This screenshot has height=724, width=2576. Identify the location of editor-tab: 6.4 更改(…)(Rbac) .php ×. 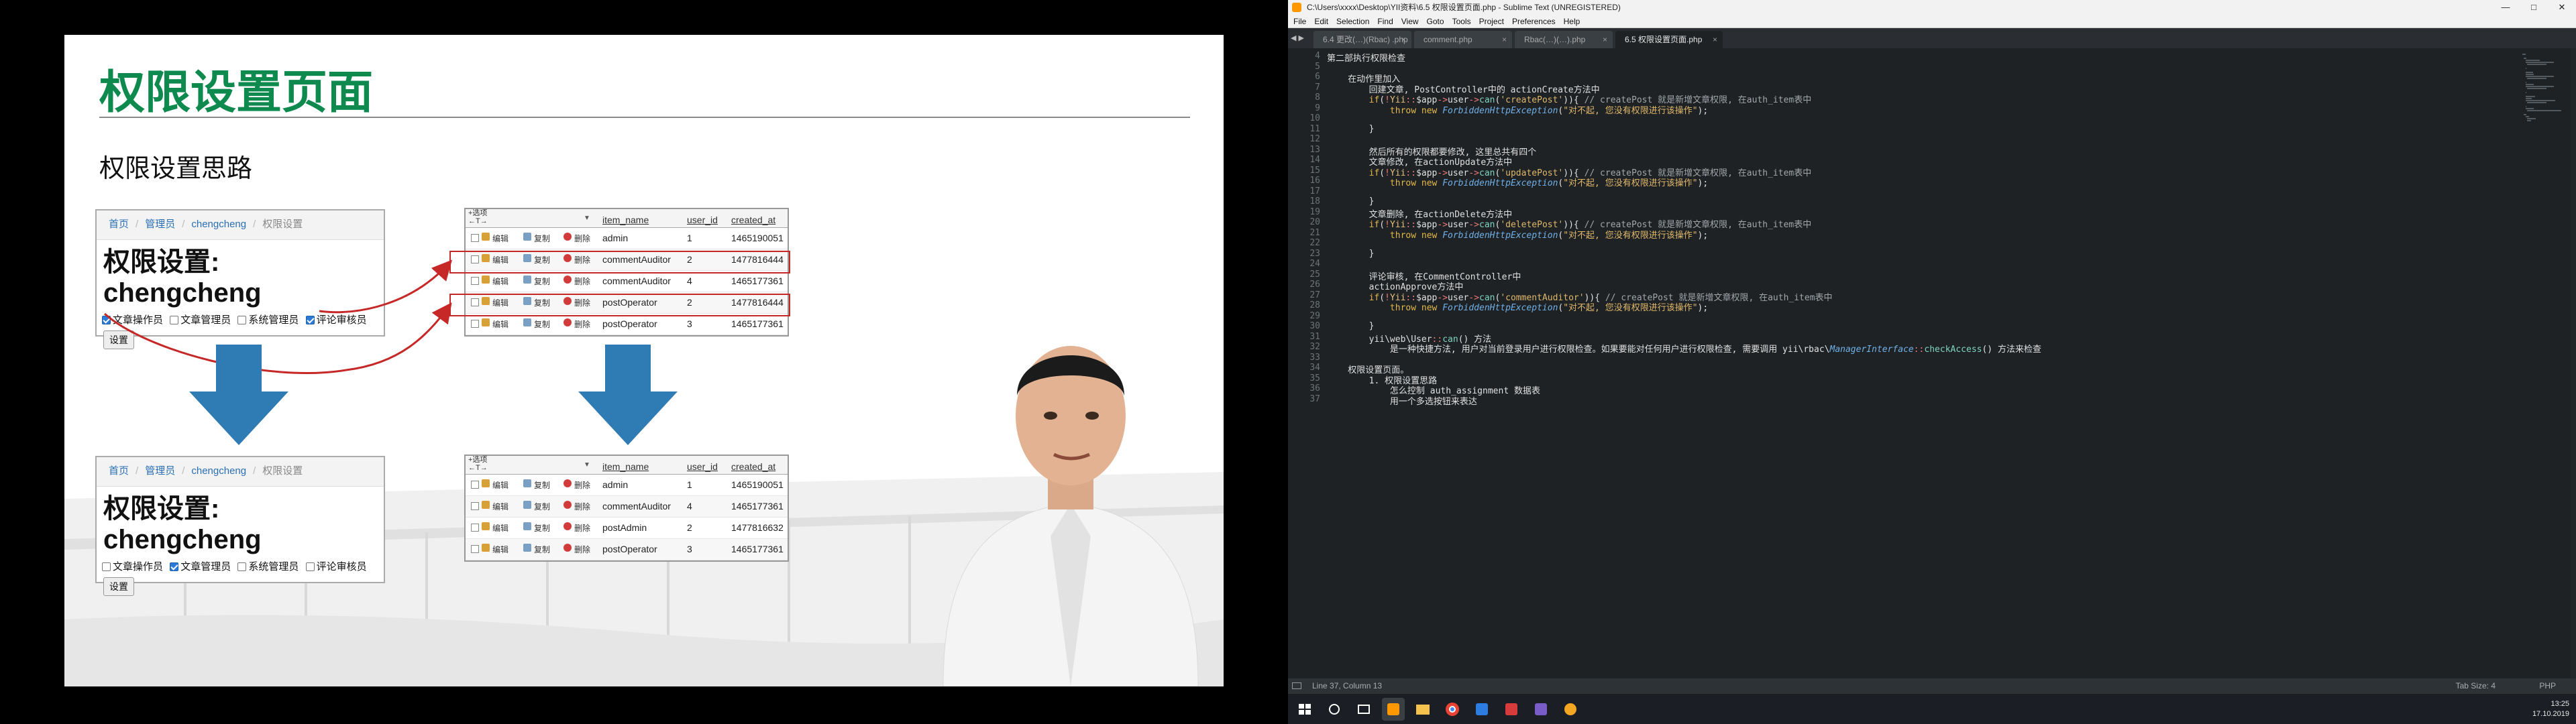
(1362, 39).